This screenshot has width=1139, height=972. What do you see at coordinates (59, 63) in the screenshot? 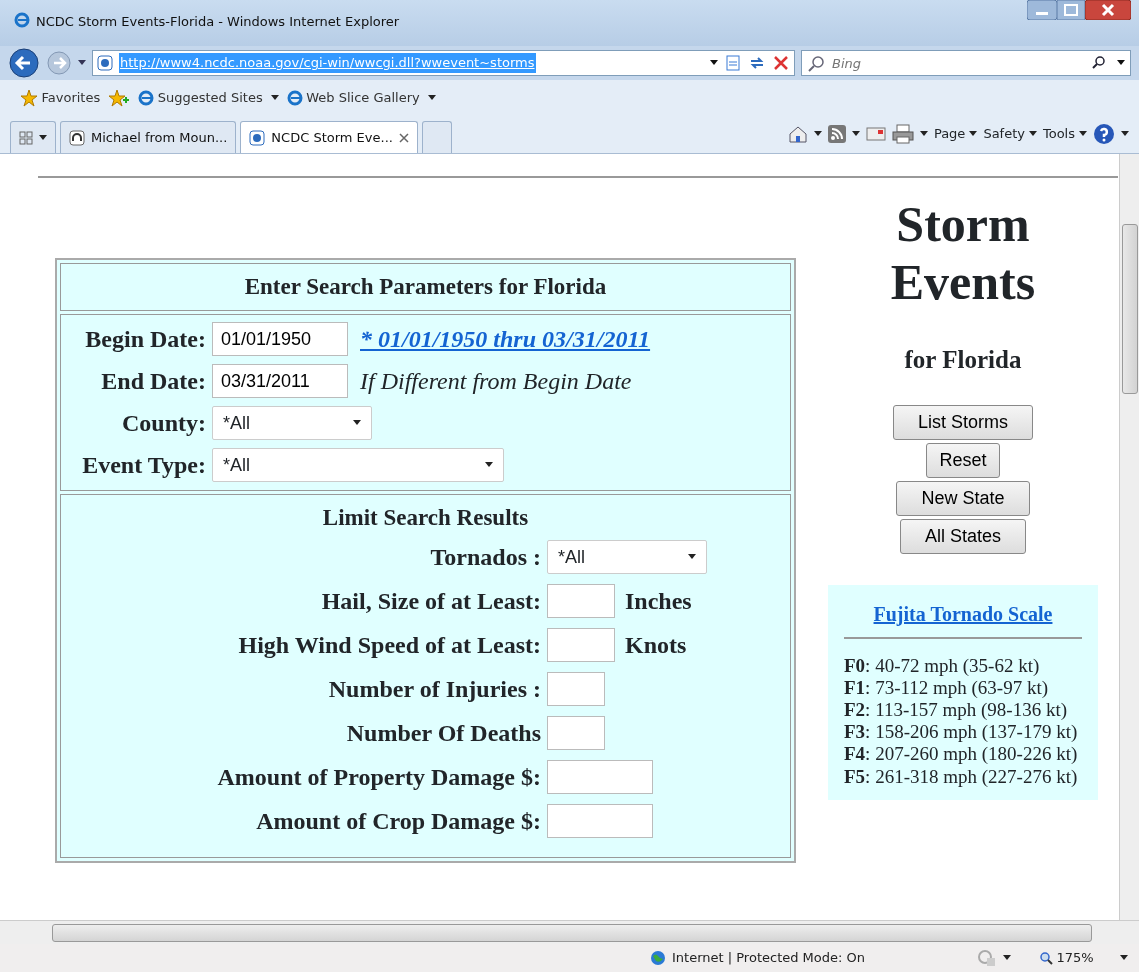
I see `forward-button` at bounding box center [59, 63].